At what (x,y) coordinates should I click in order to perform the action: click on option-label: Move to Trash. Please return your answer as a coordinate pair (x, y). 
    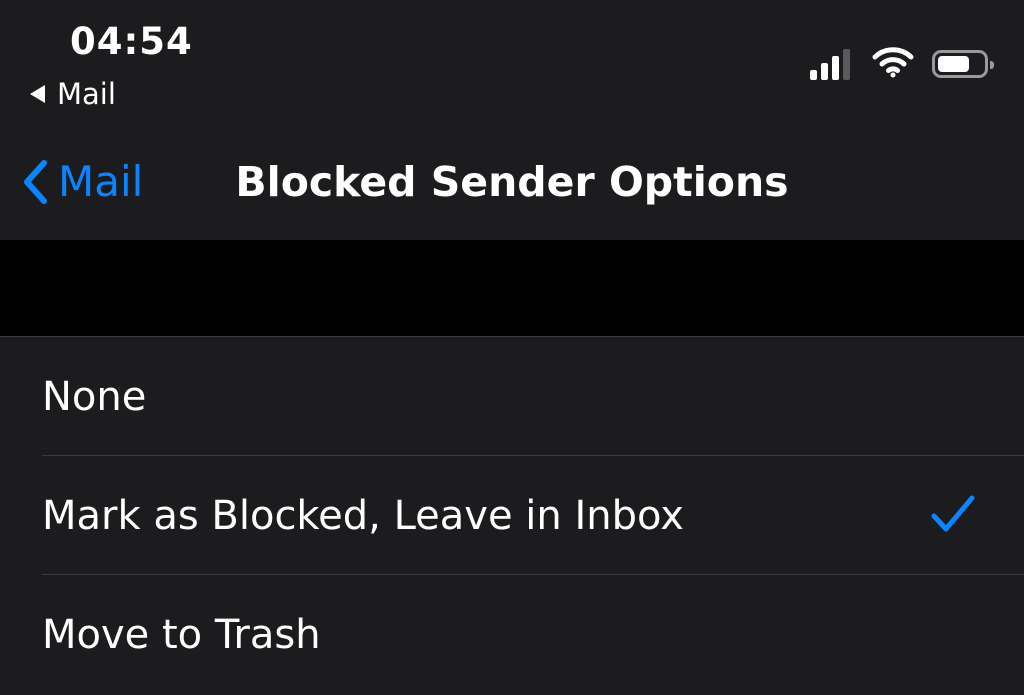
    Looking at the image, I should click on (181, 634).